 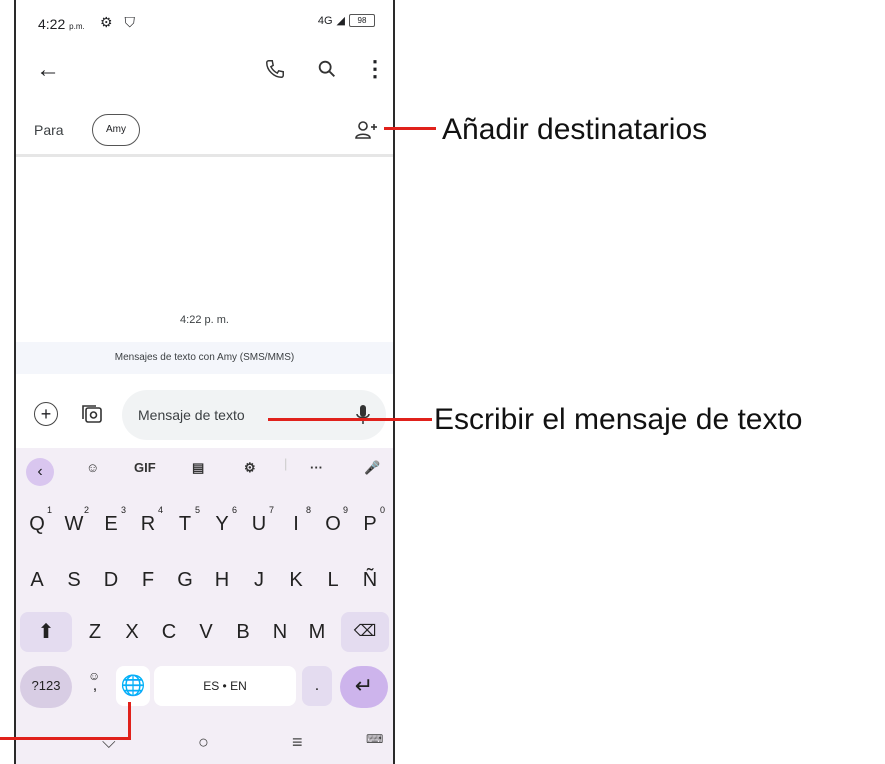 What do you see at coordinates (129, 721) in the screenshot?
I see `callout-line-globe-vertical` at bounding box center [129, 721].